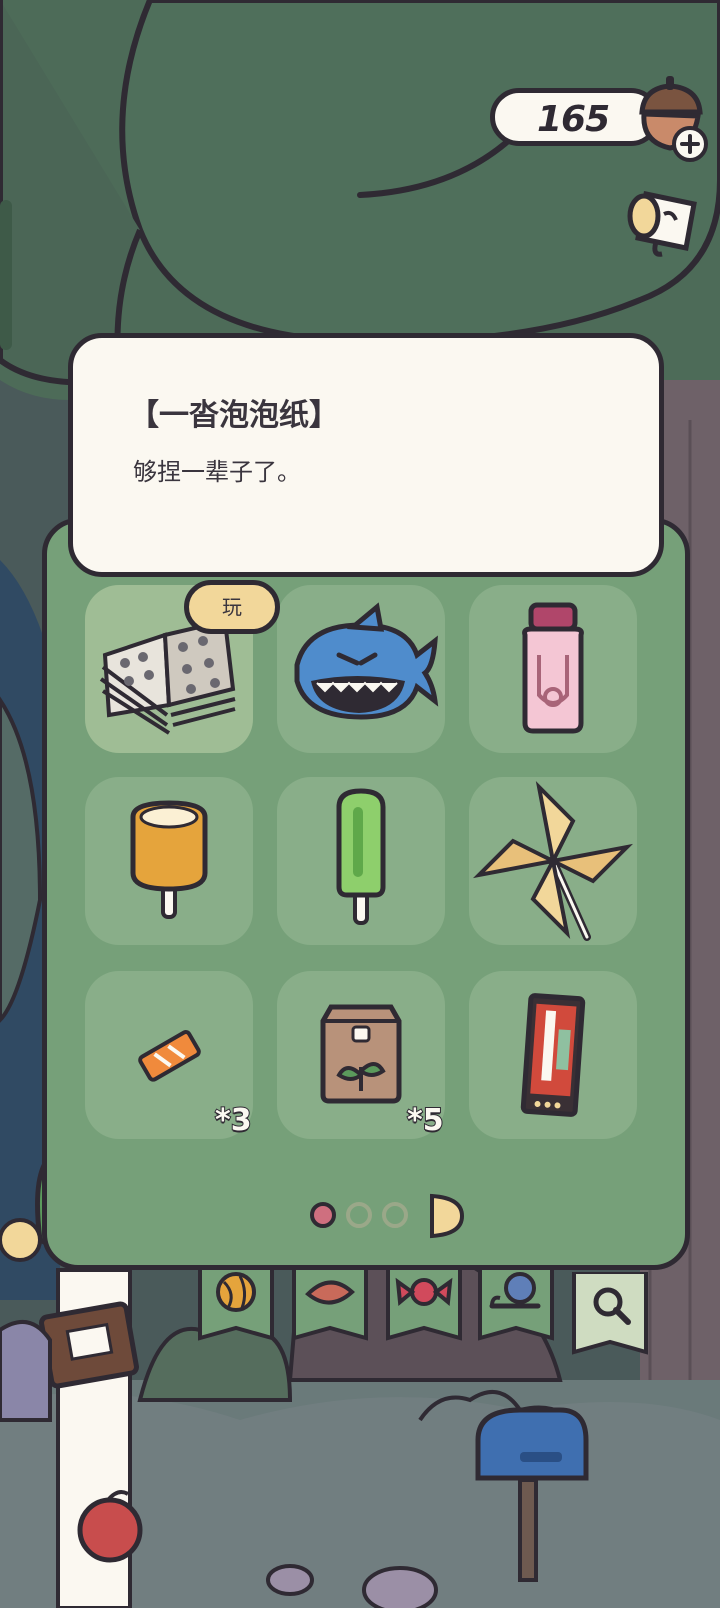 This screenshot has height=1608, width=720. What do you see at coordinates (673, 119) in the screenshot?
I see `acorn-icon` at bounding box center [673, 119].